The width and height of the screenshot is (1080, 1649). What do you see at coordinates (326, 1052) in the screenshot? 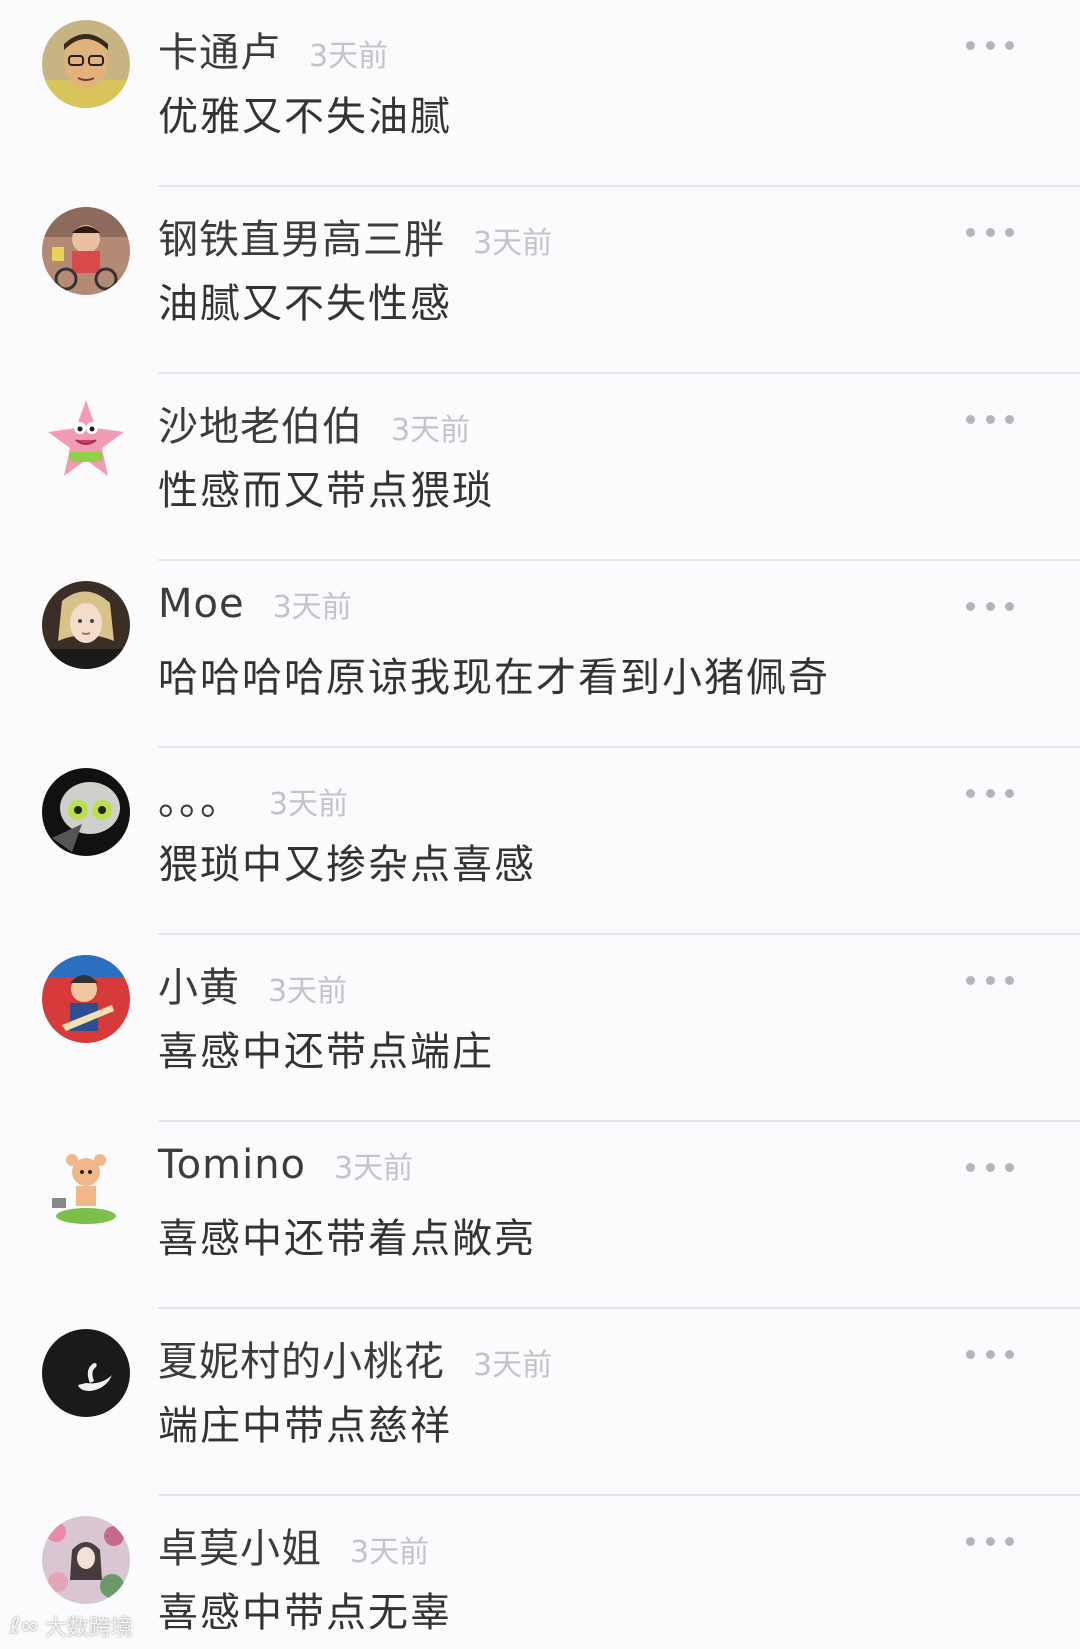
I see `comment-text: 喜感中还带点端庄` at bounding box center [326, 1052].